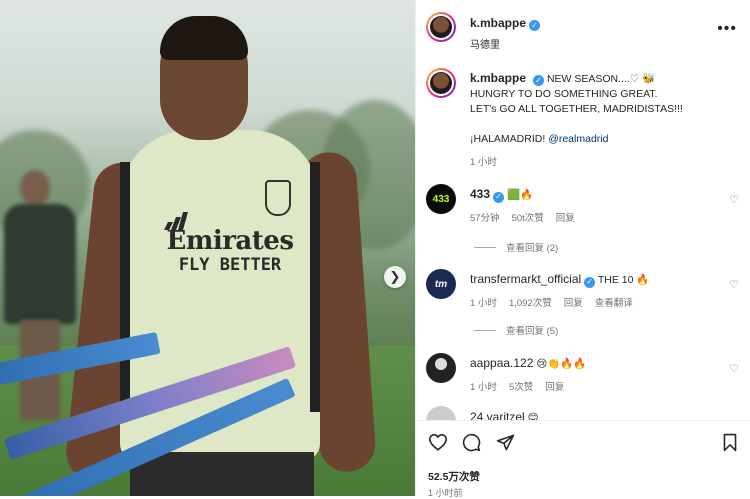 This screenshot has width=750, height=499. What do you see at coordinates (438, 442) in the screenshot?
I see `like-heart-icon` at bounding box center [438, 442].